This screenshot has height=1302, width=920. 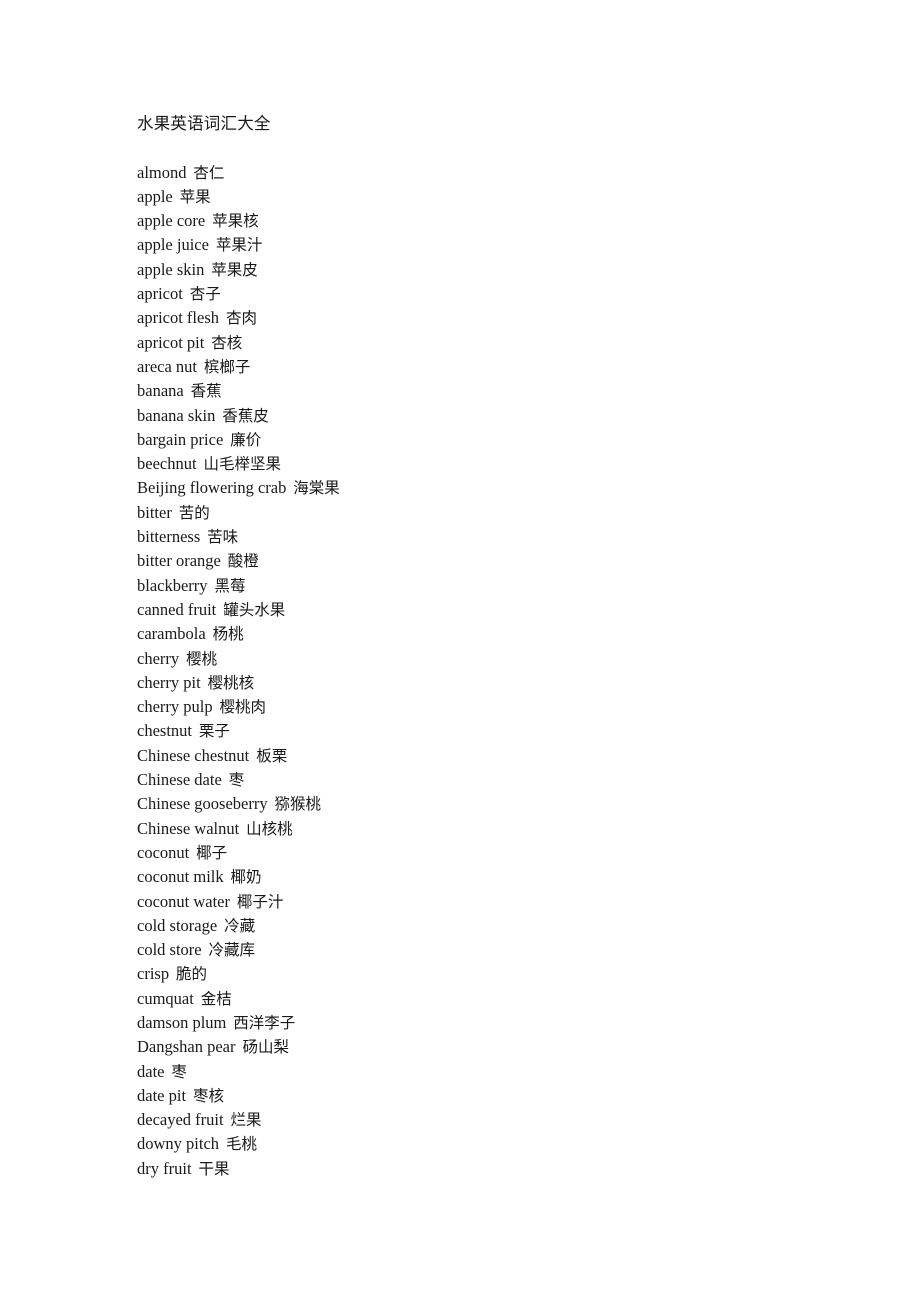 What do you see at coordinates (487, 173) in the screenshot?
I see `list-item: almond 杏仁` at bounding box center [487, 173].